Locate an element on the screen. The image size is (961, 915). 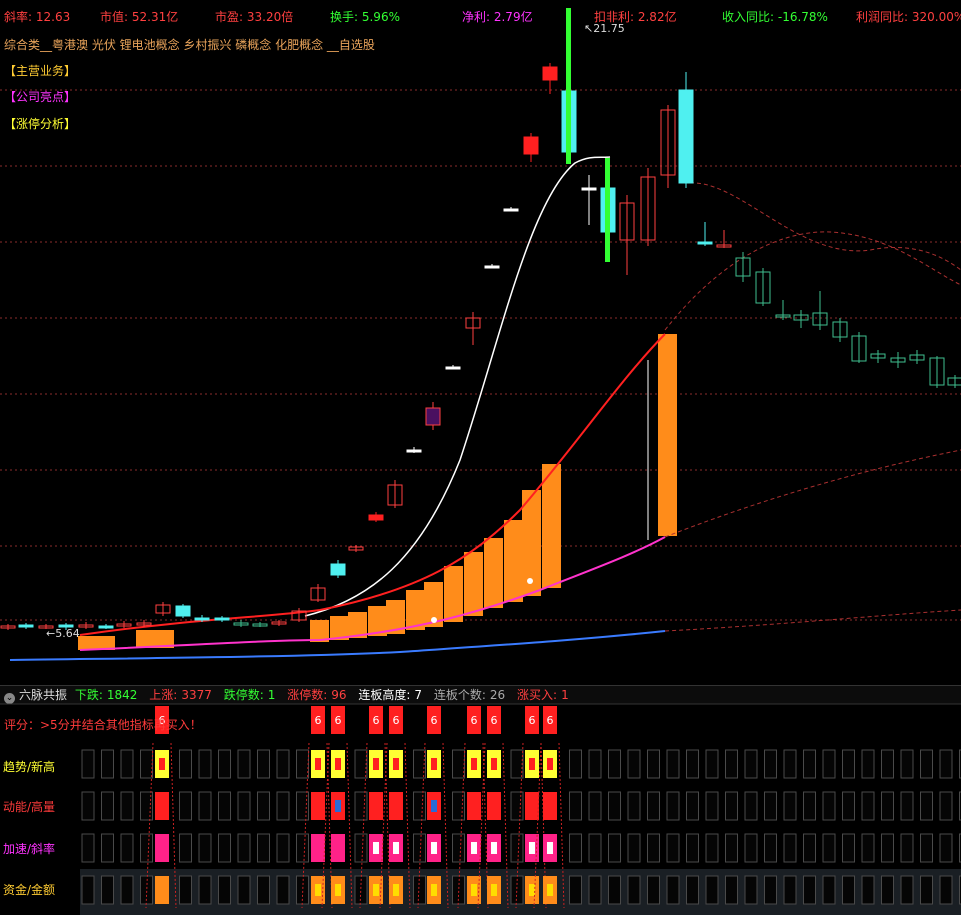
tag-main-business: 【主营业务】 is located at coordinates (40, 70).